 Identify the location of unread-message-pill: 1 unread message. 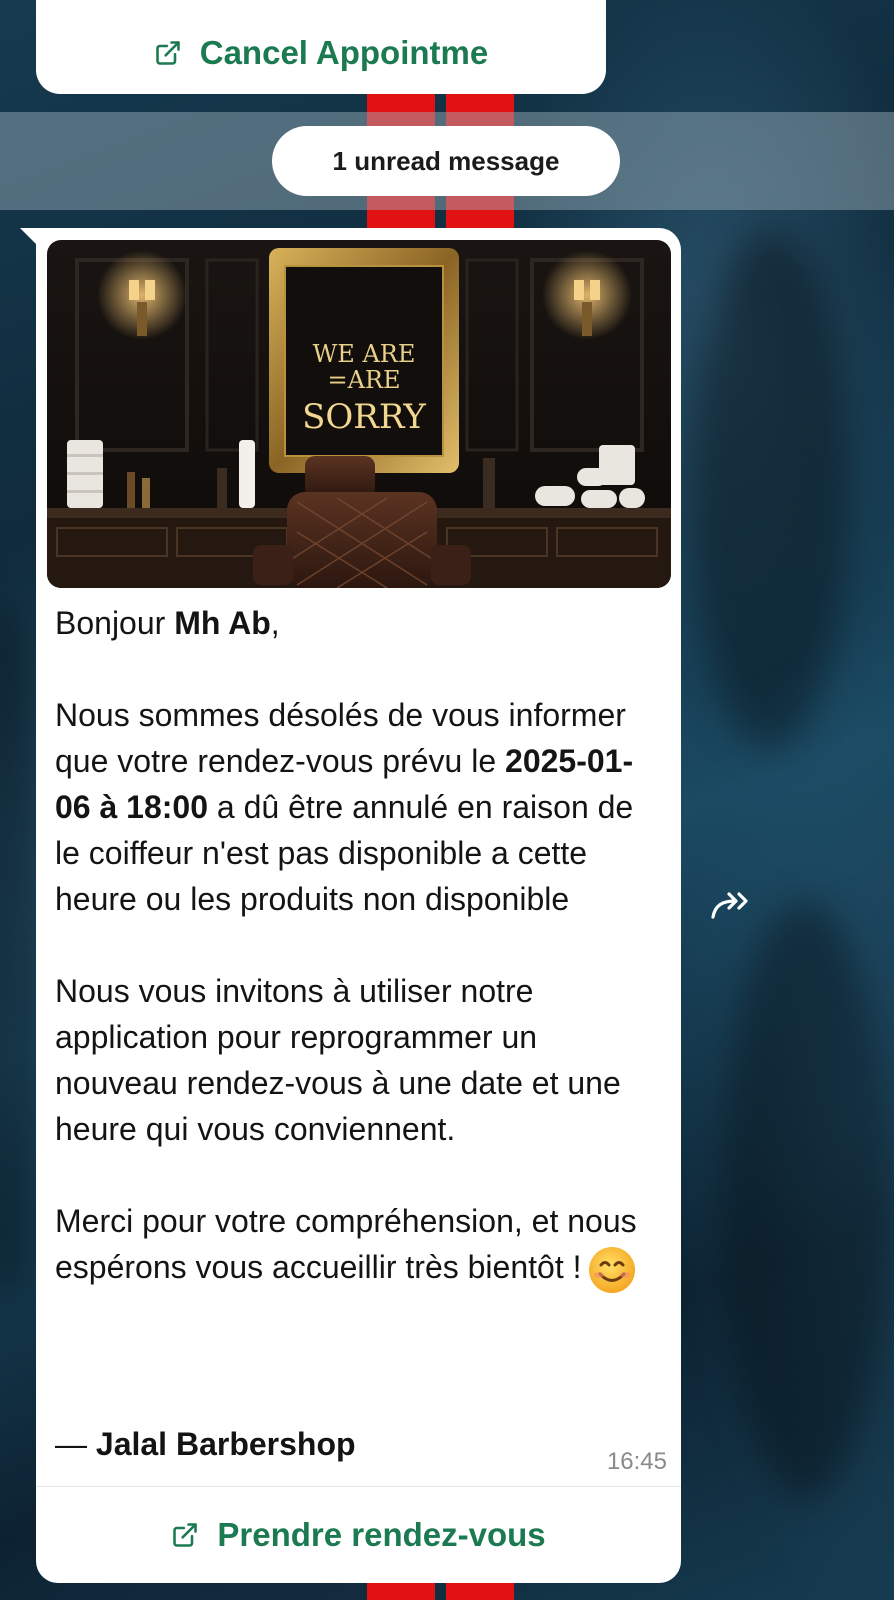
(446, 161).